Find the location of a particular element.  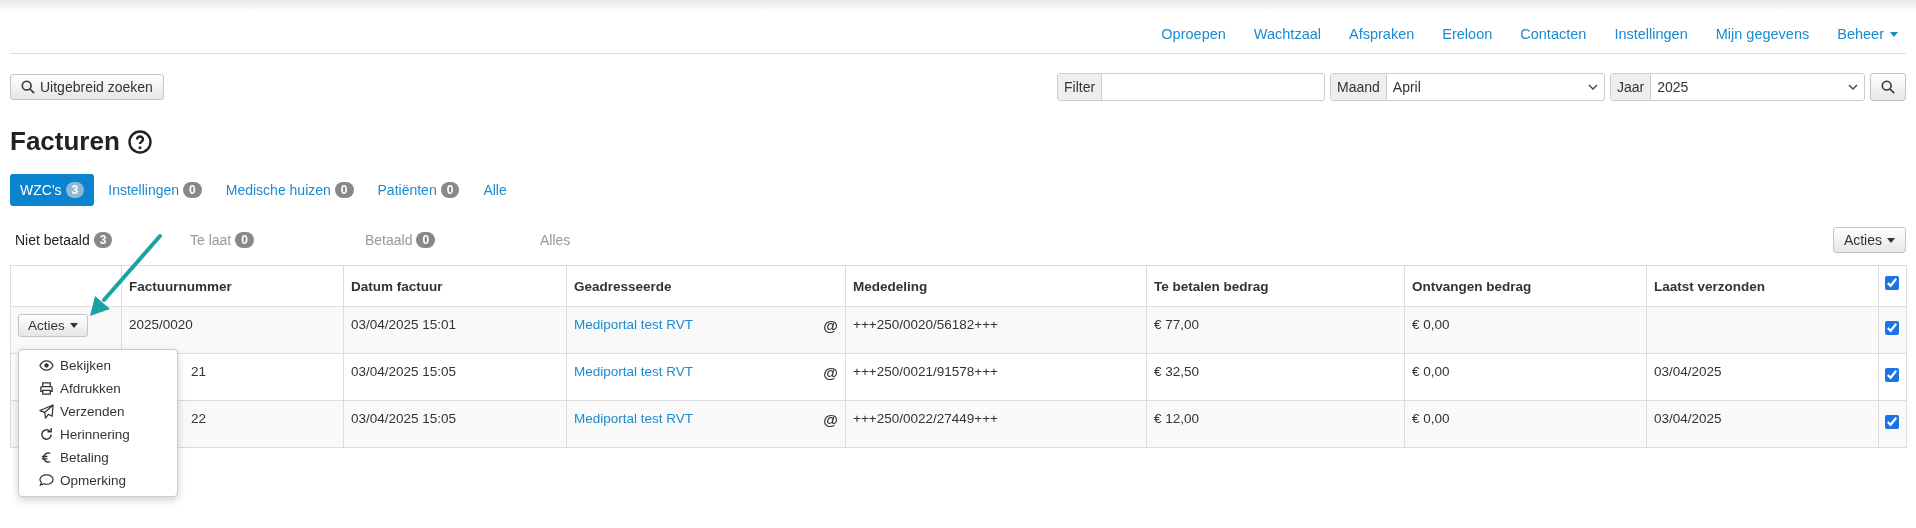

menu-item: Herinnering is located at coordinates (98, 434).